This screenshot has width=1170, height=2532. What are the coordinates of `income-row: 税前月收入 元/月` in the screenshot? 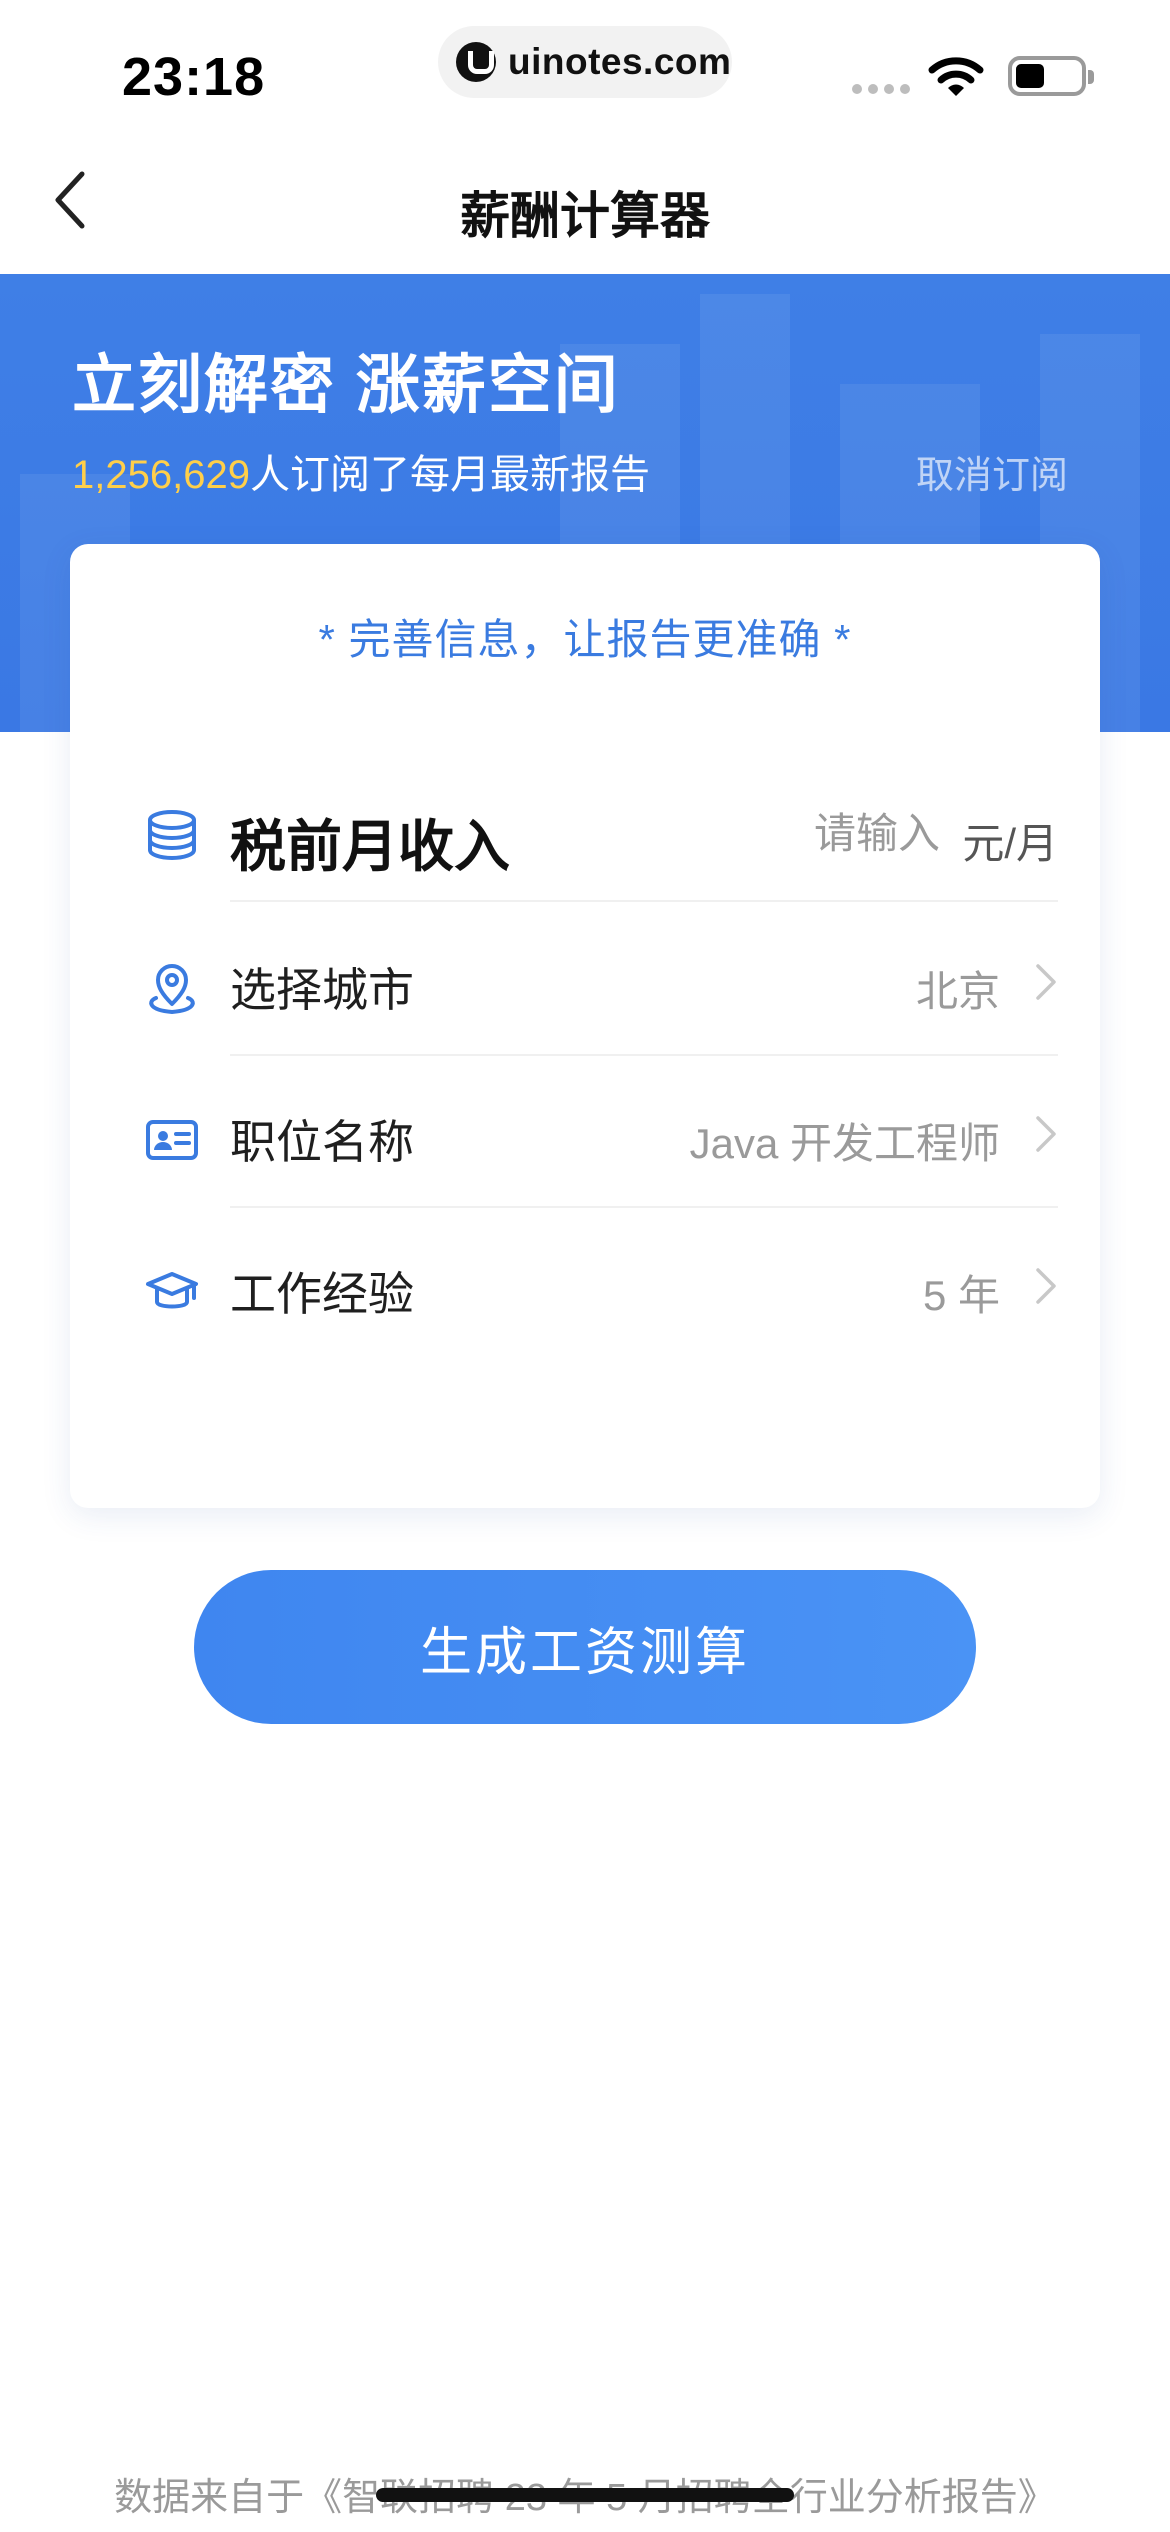 It's located at (585, 829).